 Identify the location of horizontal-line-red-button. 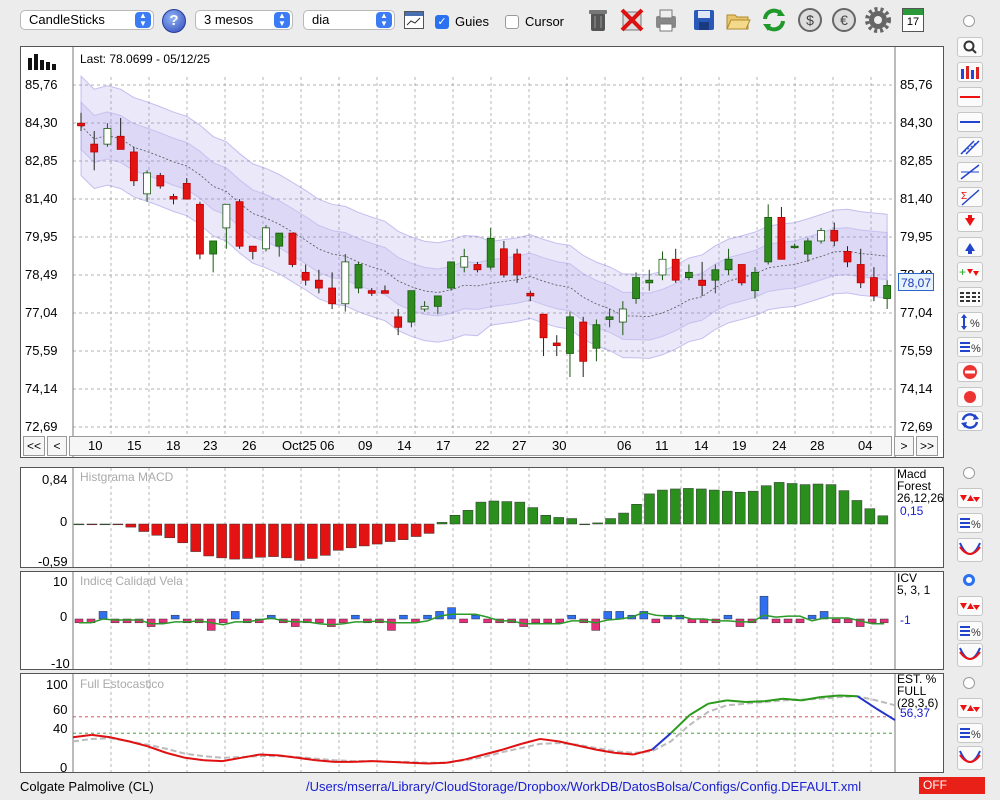
(970, 97).